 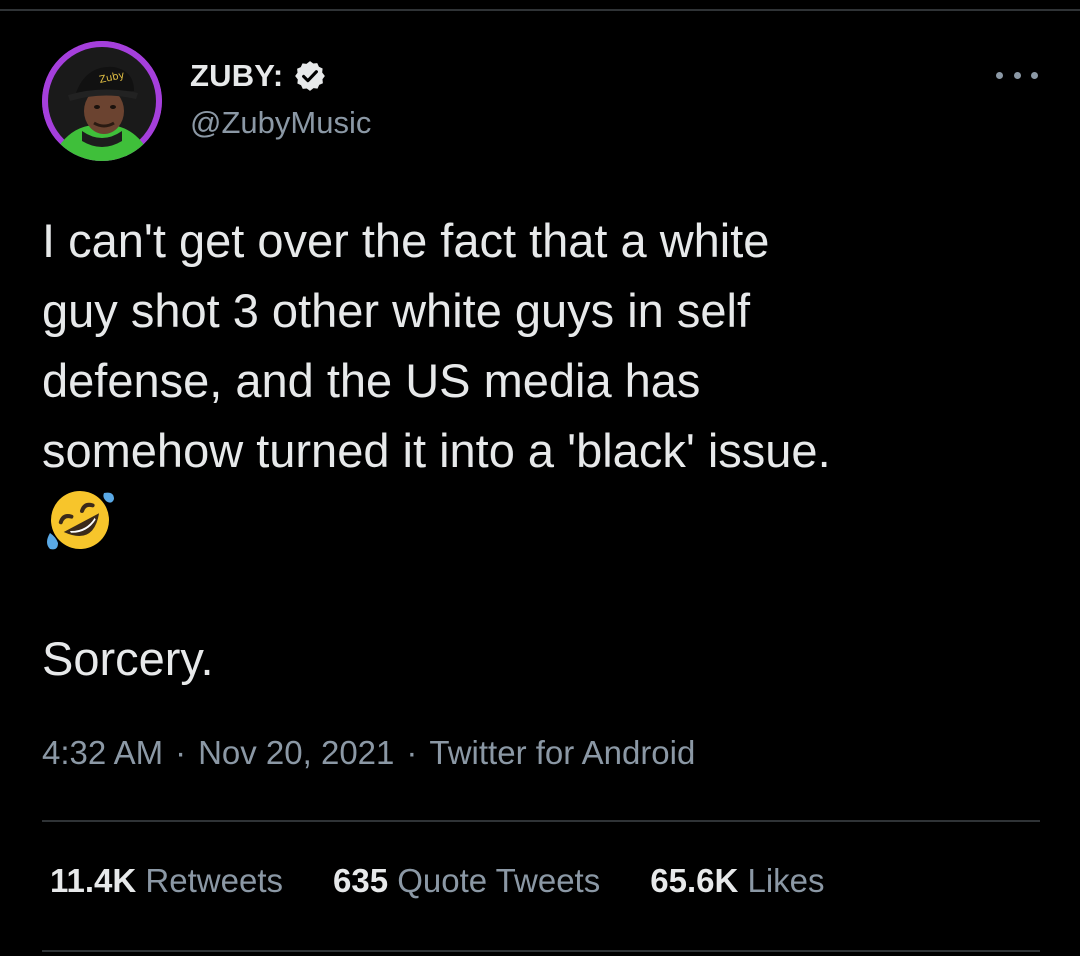 What do you see at coordinates (128, 658) in the screenshot?
I see `tweet-text-second-paragraph: Sorcery.` at bounding box center [128, 658].